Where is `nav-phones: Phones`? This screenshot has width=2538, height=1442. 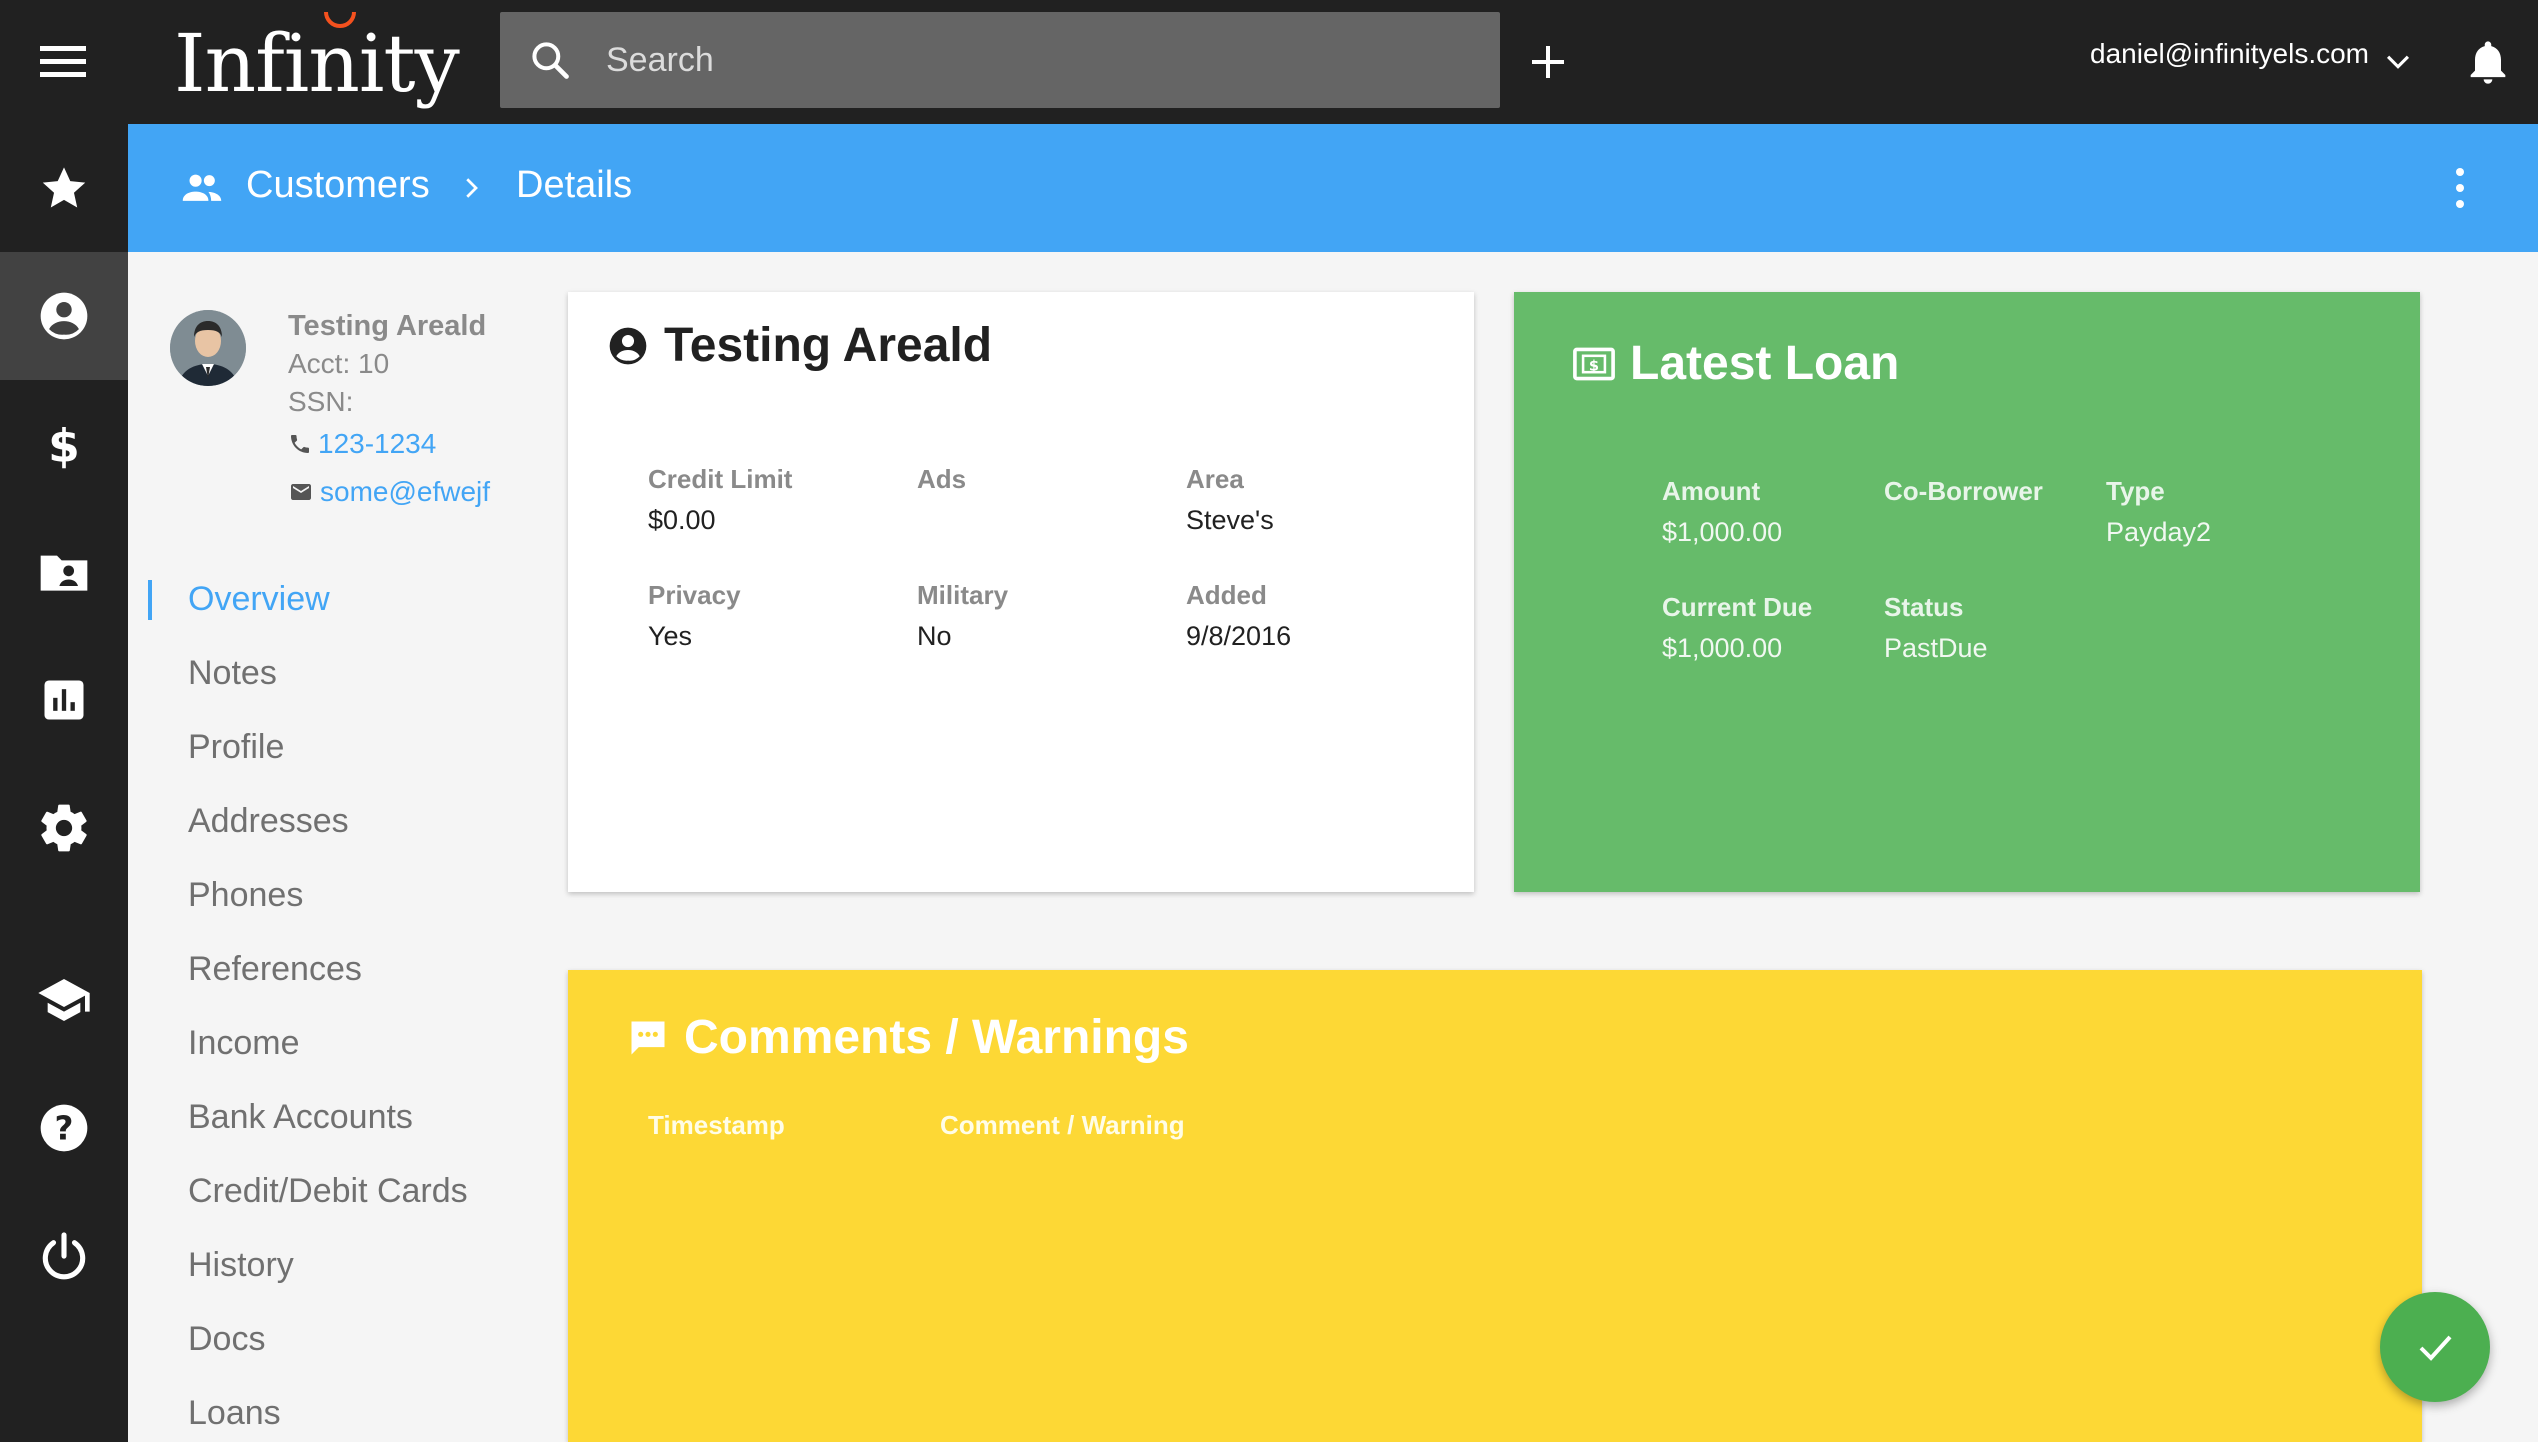 nav-phones: Phones is located at coordinates (348, 903).